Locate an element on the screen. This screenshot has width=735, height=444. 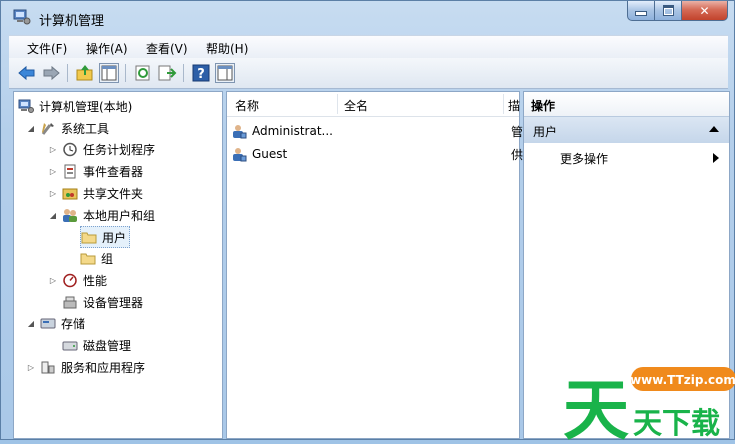
menu-file: 文件(F) is located at coordinates (47, 48).